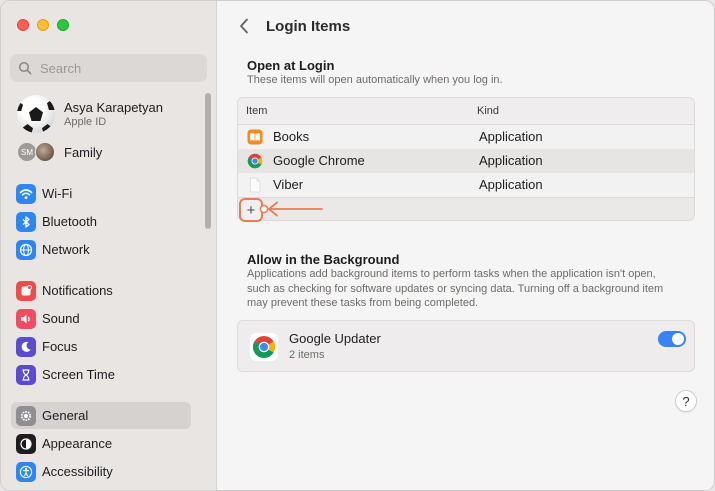 This screenshot has height=491, width=715. I want to click on annotation-arrow, so click(291, 209).